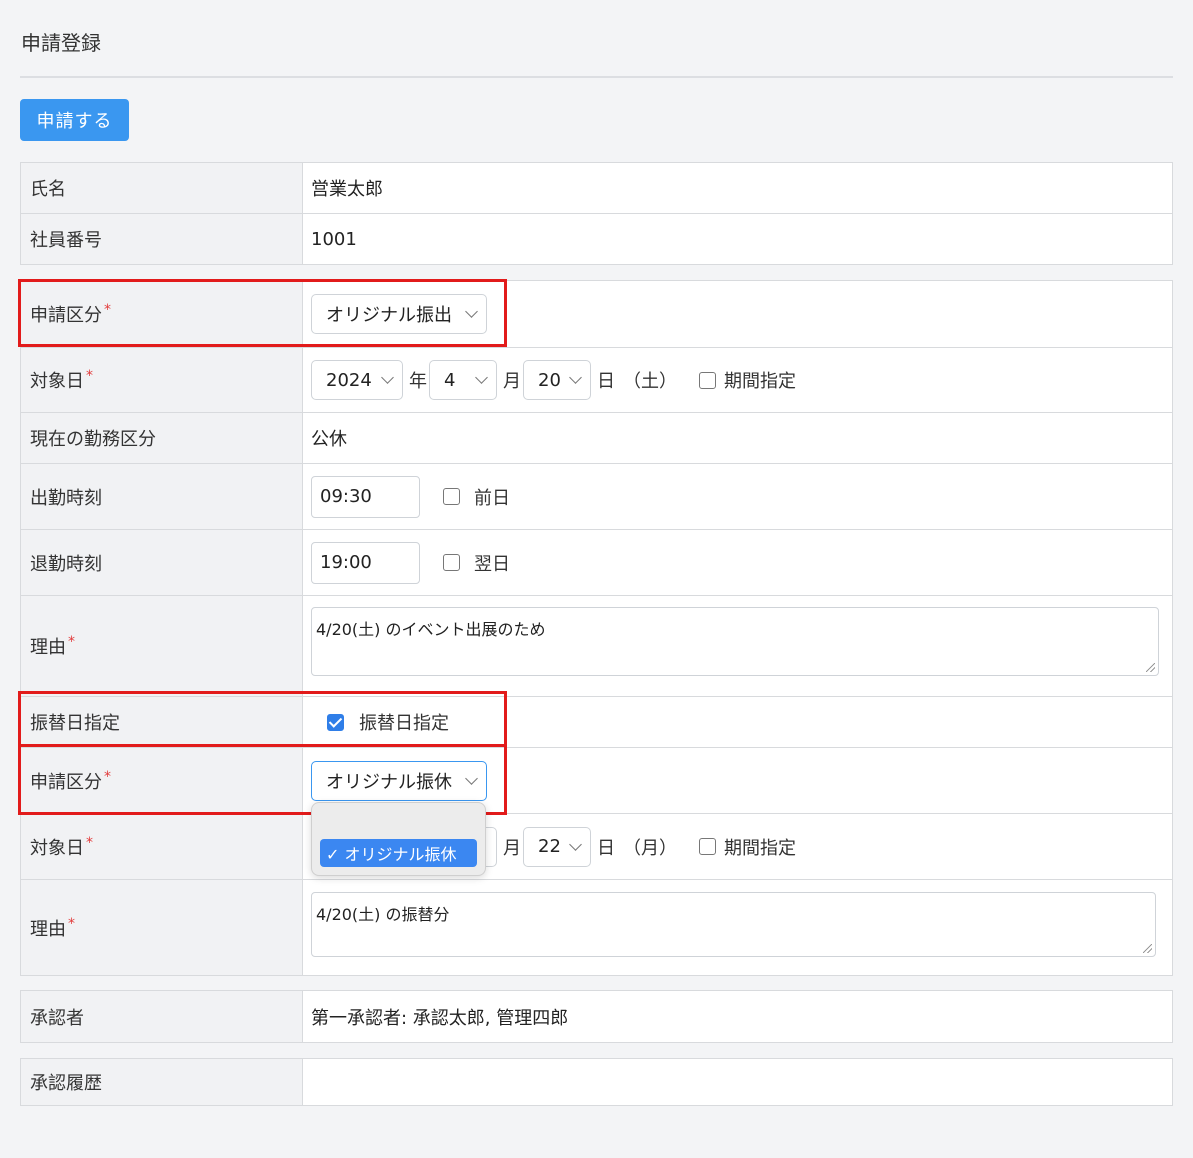 The height and width of the screenshot is (1158, 1193). What do you see at coordinates (760, 848) in the screenshot?
I see `substitute-period-label: 期間指定` at bounding box center [760, 848].